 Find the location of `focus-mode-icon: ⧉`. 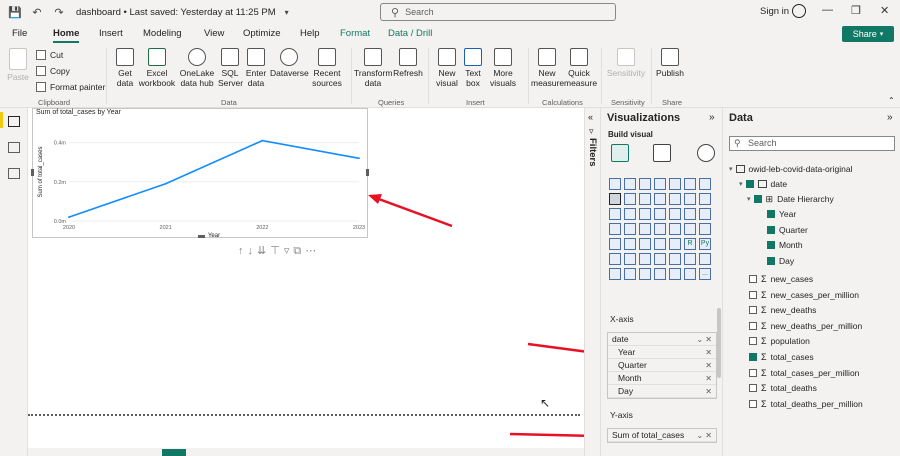

focus-mode-icon: ⧉ is located at coordinates (299, 251).